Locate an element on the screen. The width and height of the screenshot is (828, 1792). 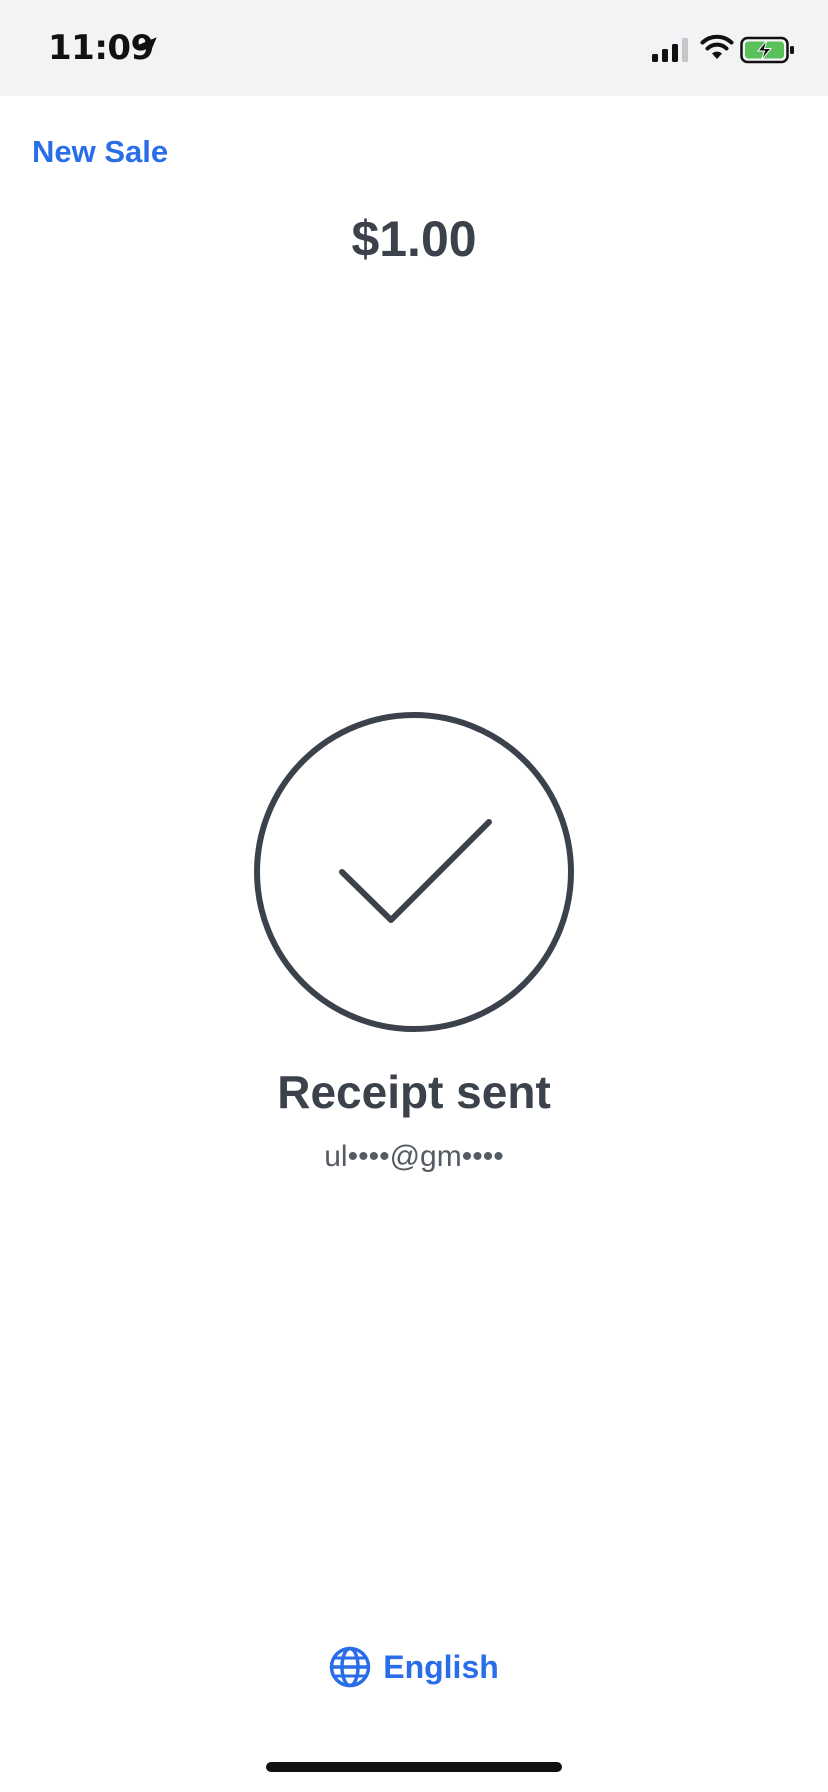
globe-icon is located at coordinates (350, 1667).